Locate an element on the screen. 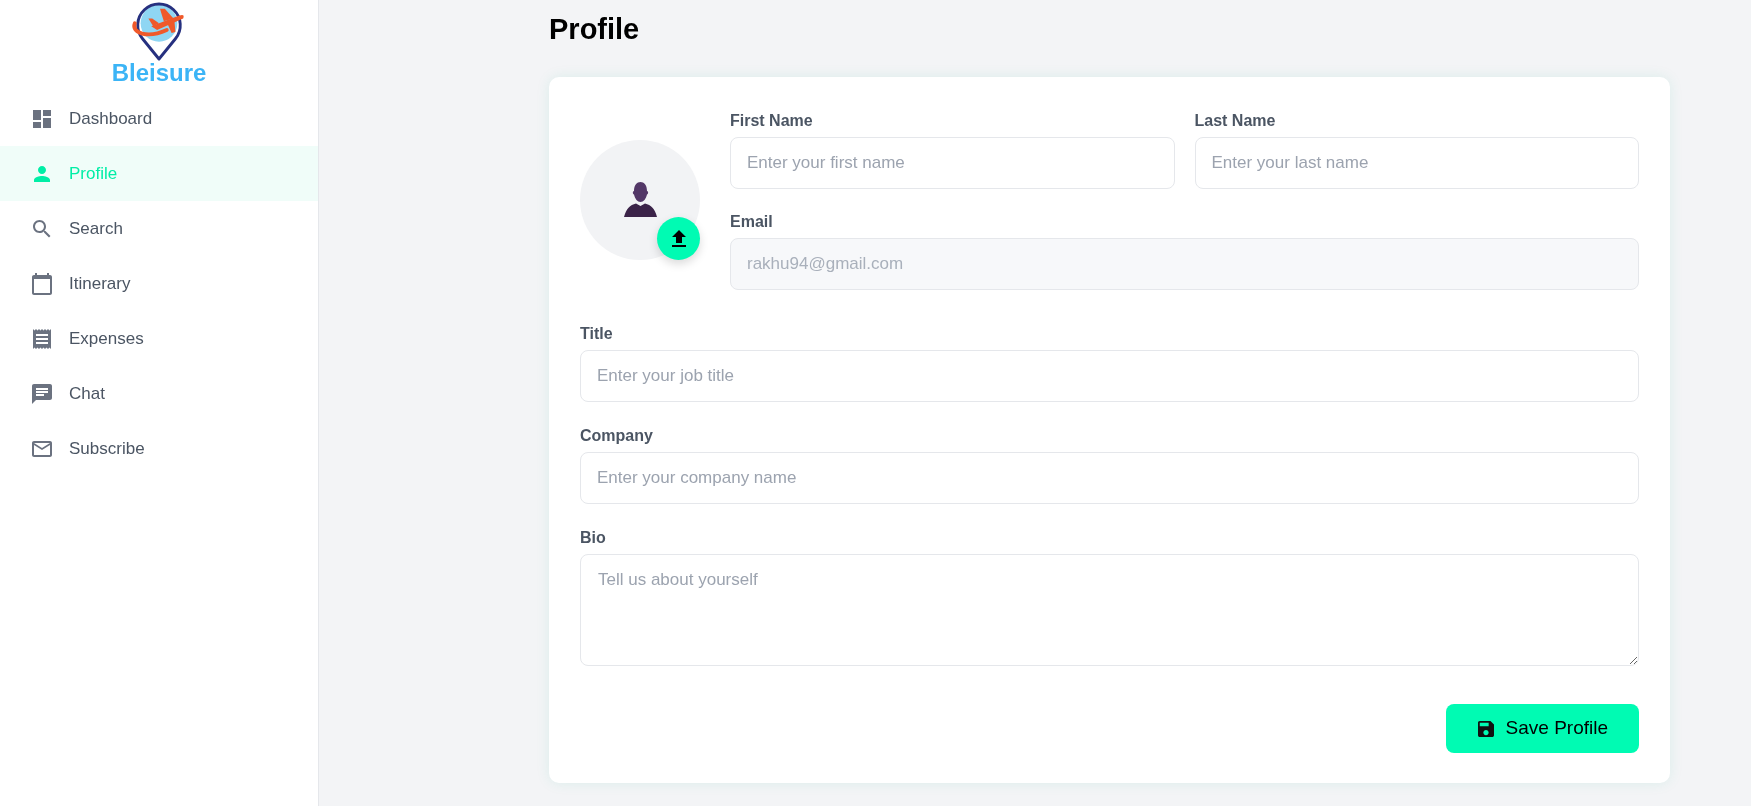  field-label: Last Name is located at coordinates (1235, 121).